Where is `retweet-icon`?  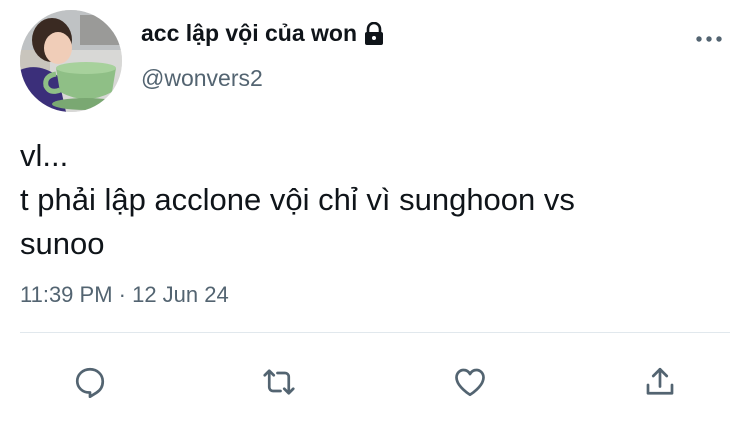 retweet-icon is located at coordinates (279, 382).